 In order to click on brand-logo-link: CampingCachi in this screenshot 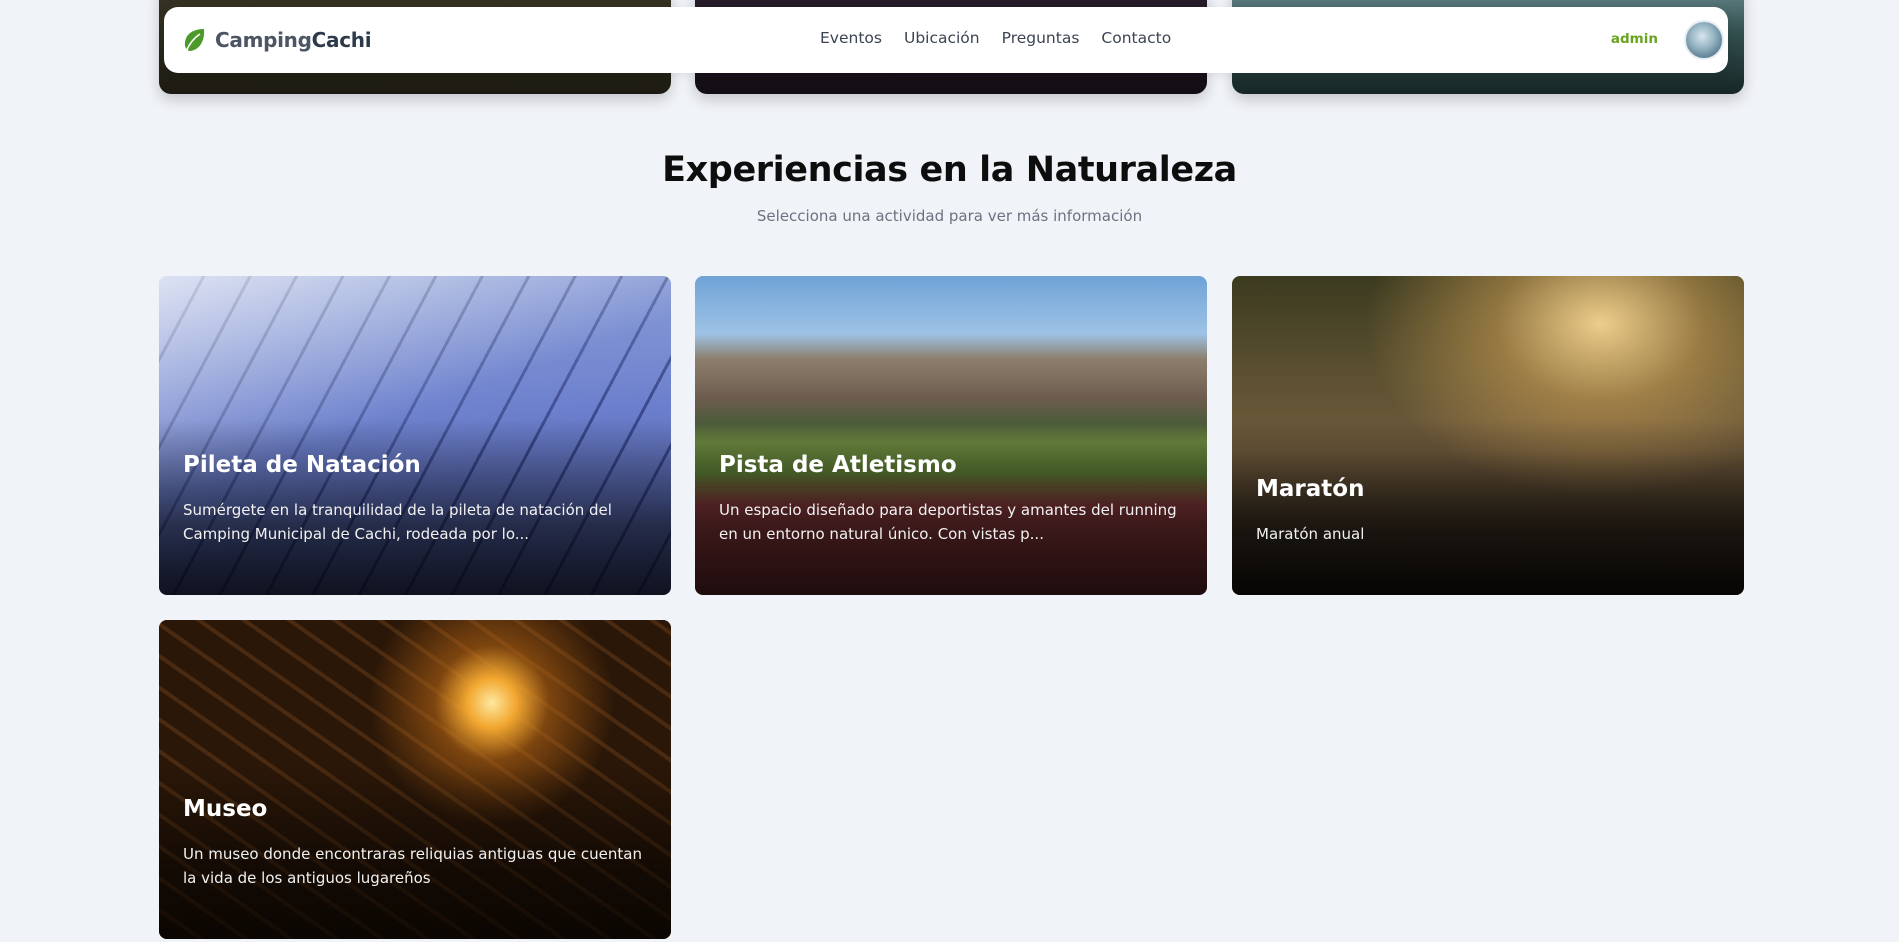, I will do `click(276, 40)`.